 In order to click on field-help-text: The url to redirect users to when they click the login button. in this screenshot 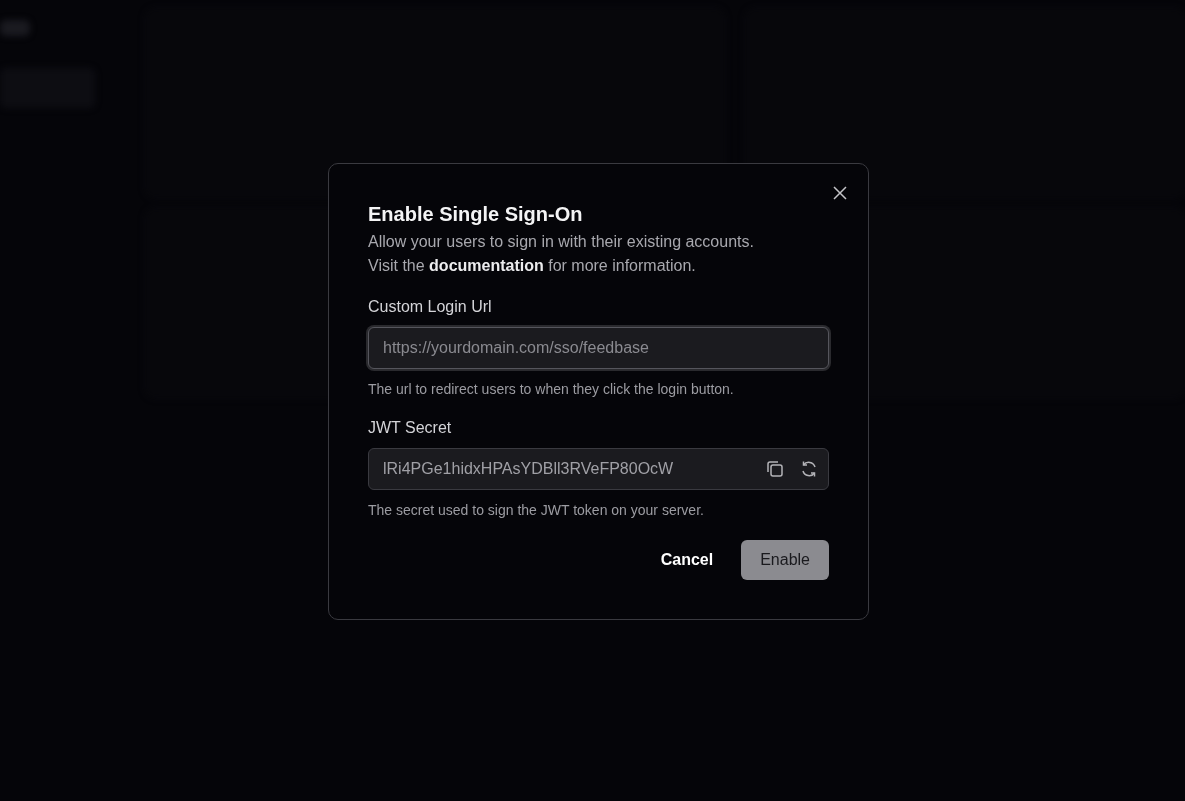, I will do `click(551, 389)`.